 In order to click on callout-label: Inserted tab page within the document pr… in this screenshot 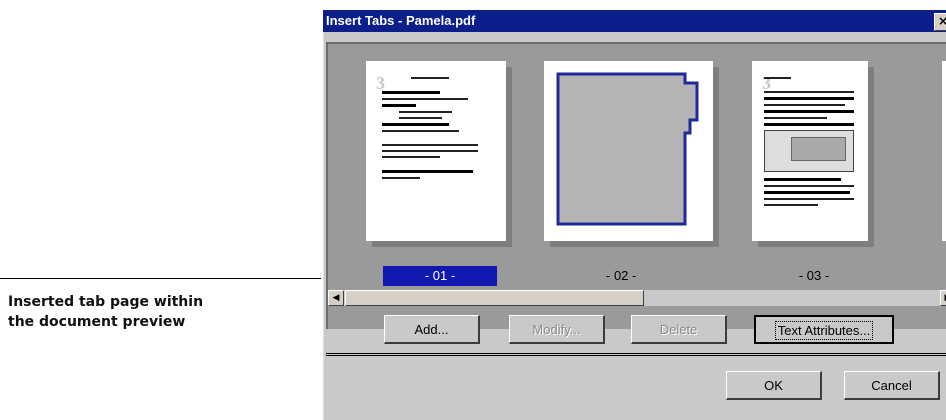, I will do `click(105, 312)`.